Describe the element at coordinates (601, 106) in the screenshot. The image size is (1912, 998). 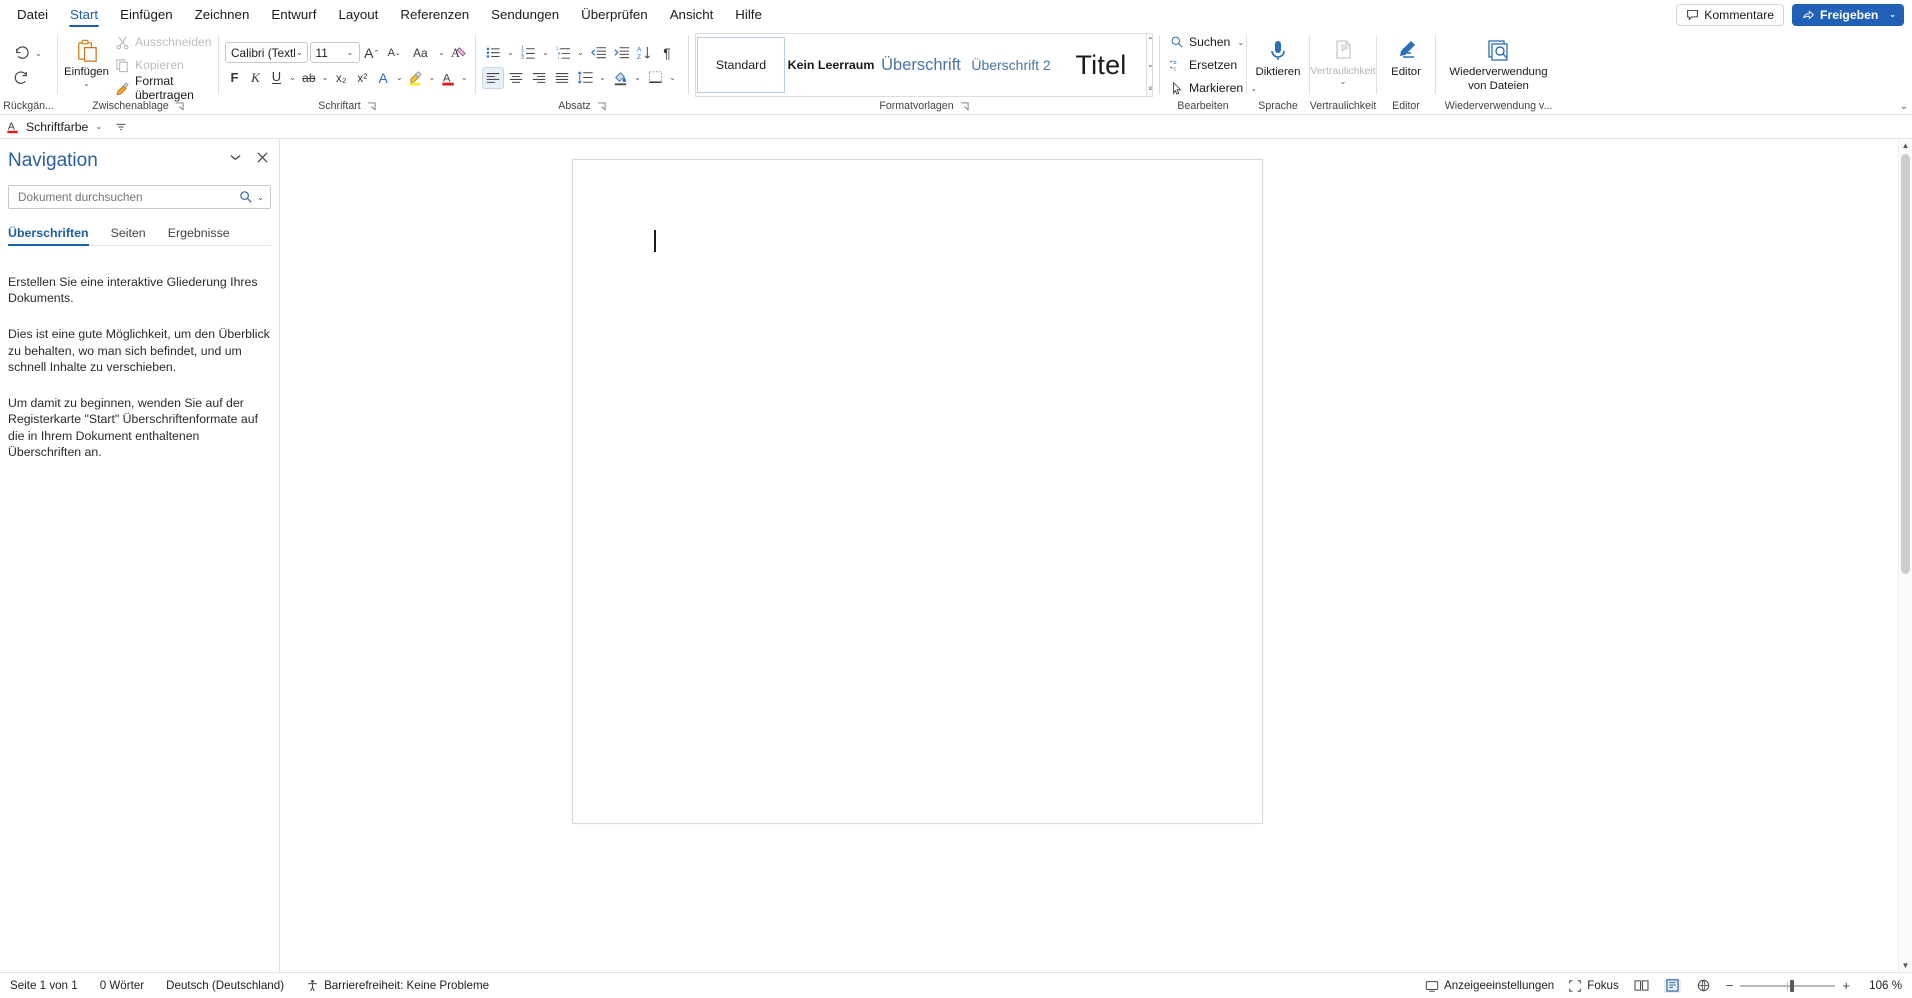
I see `paragraph-dialog-launcher-icon` at that location.